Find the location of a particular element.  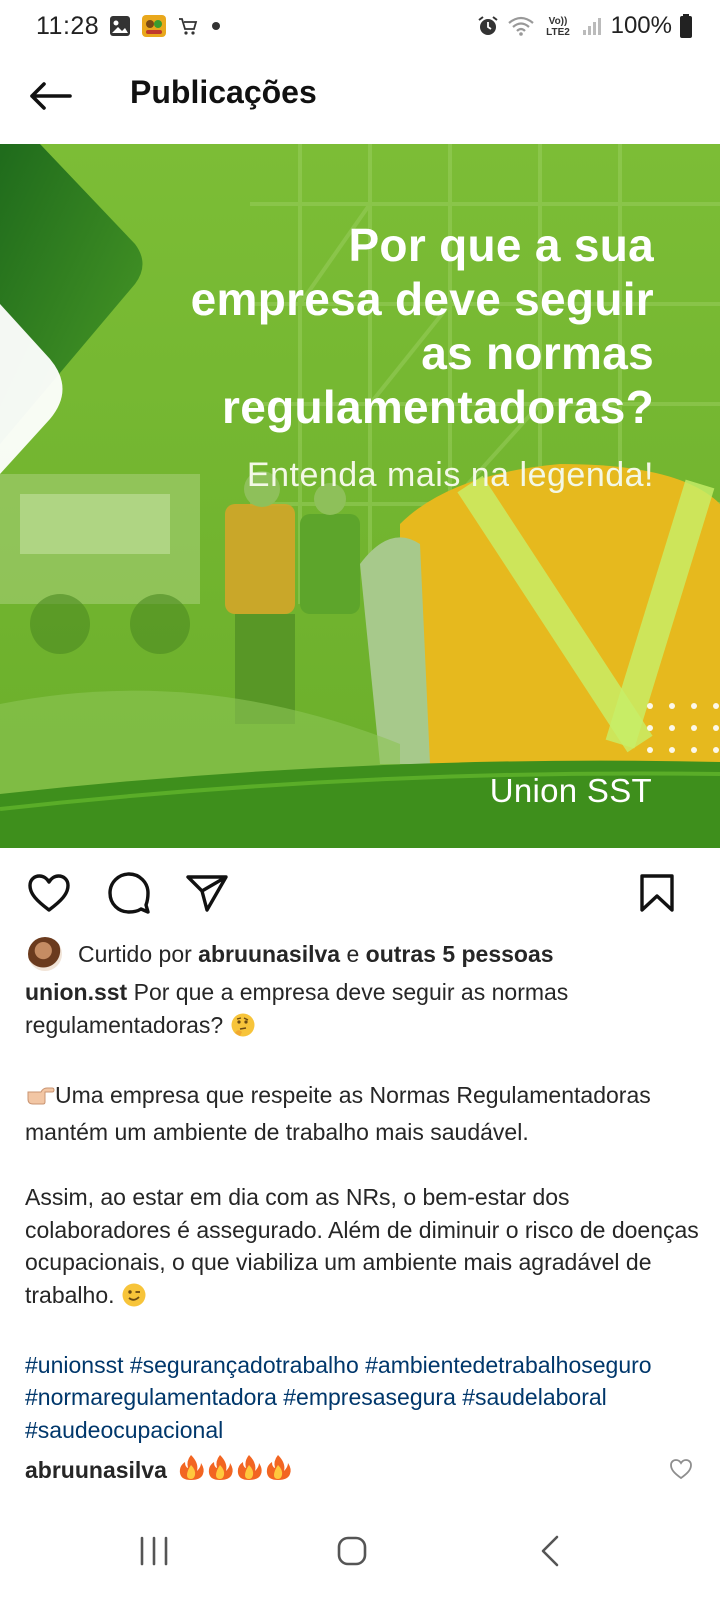

home-icon is located at coordinates (352, 1551).